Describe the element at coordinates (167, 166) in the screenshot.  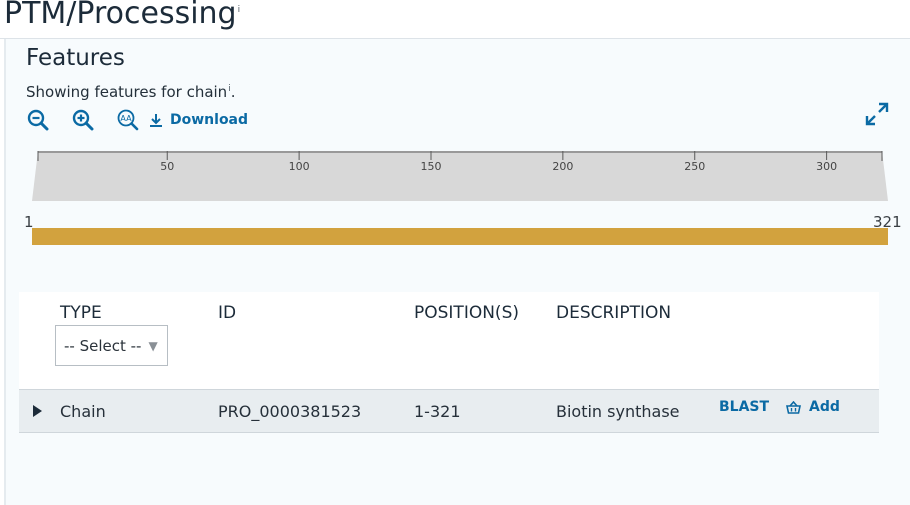
I see `ruler-tick-label: 50` at that location.